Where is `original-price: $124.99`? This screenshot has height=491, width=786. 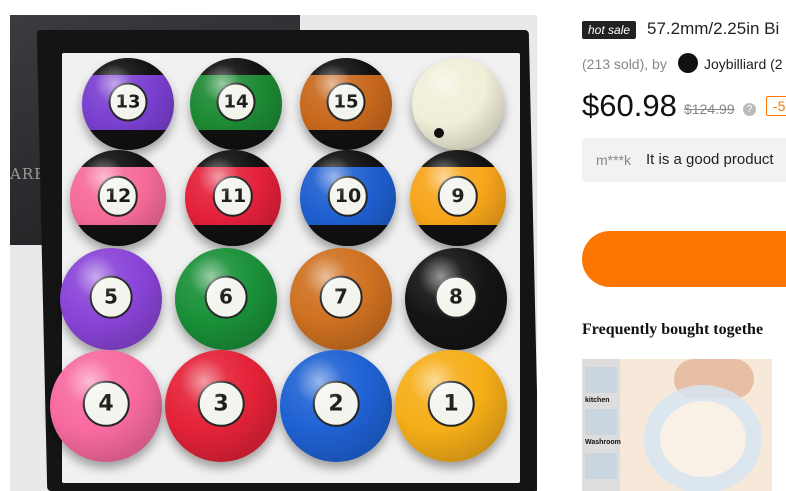
original-price: $124.99 is located at coordinates (709, 109).